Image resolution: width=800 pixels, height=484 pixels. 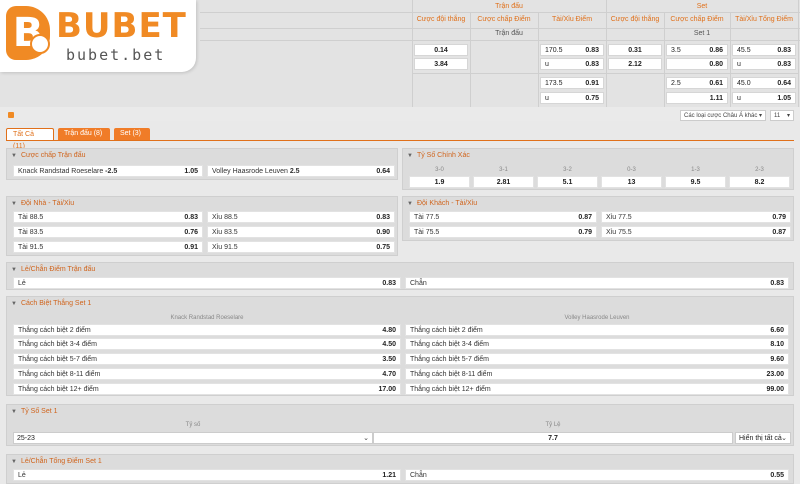 What do you see at coordinates (108, 232) in the screenshot?
I see `home-ou-over: Tài 83.5 0.76` at bounding box center [108, 232].